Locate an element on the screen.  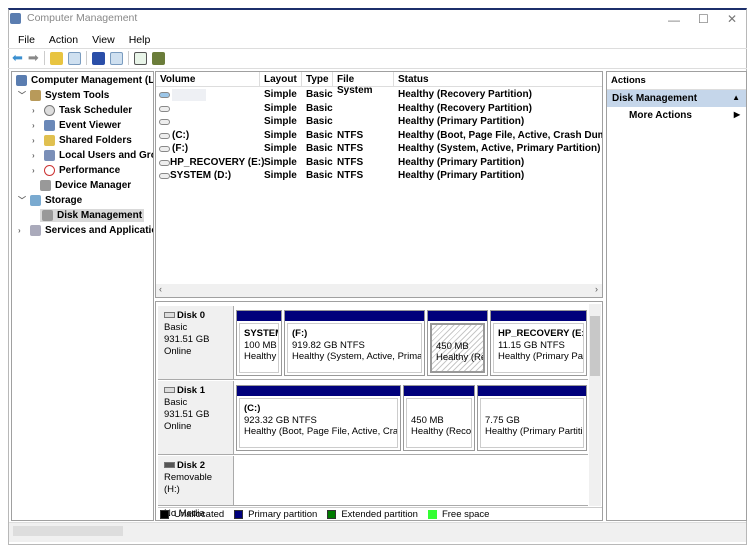
tree-item-local-users: › Local Users and Grou is located at coordinates (92, 155).